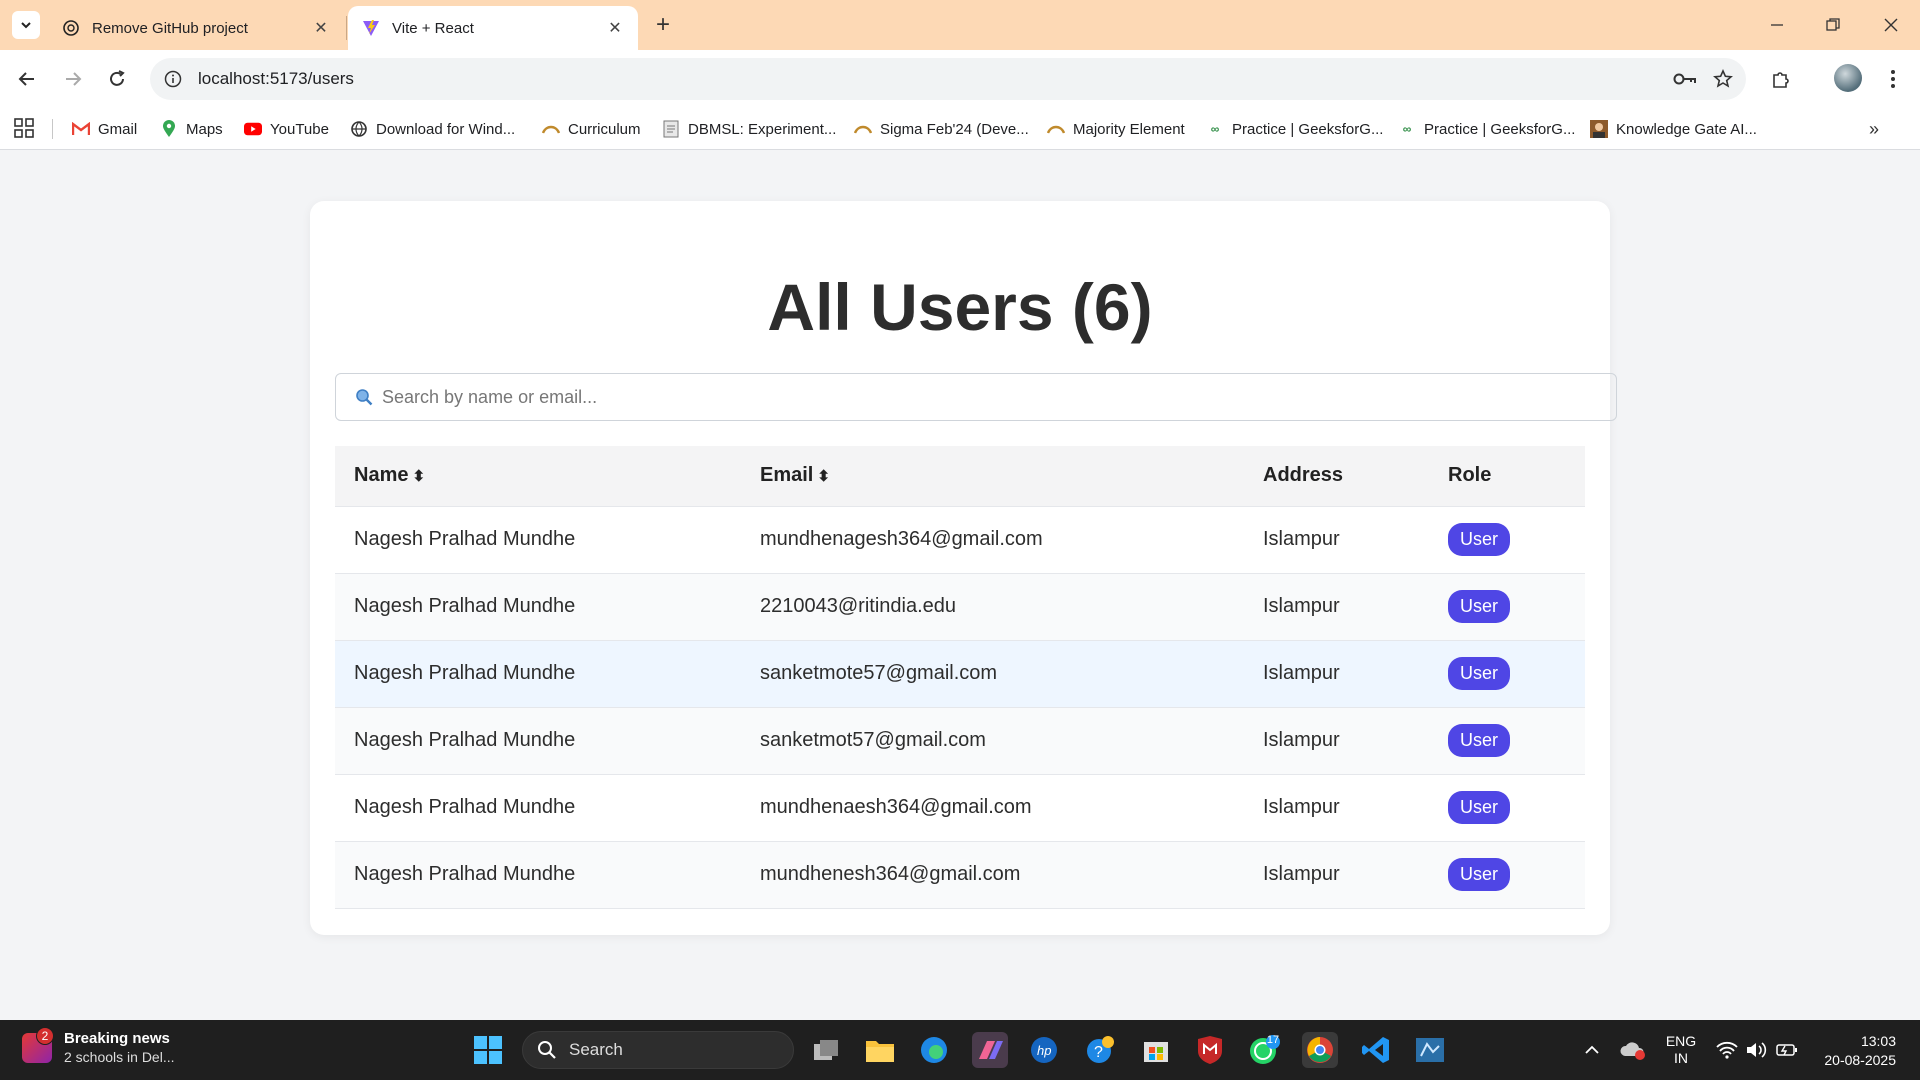 The width and height of the screenshot is (1920, 1080). I want to click on forward-button, so click(73, 79).